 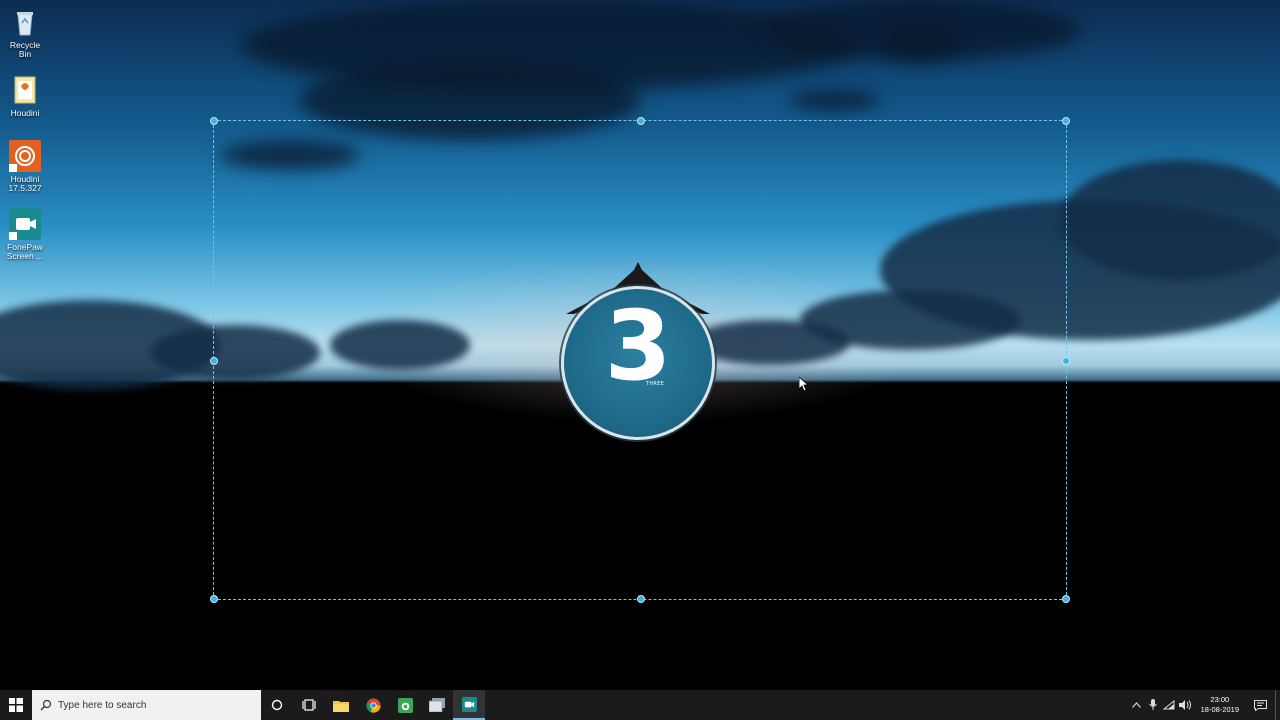 I want to click on system-tray: 23:00 18-08-2019, so click(x=1204, y=705).